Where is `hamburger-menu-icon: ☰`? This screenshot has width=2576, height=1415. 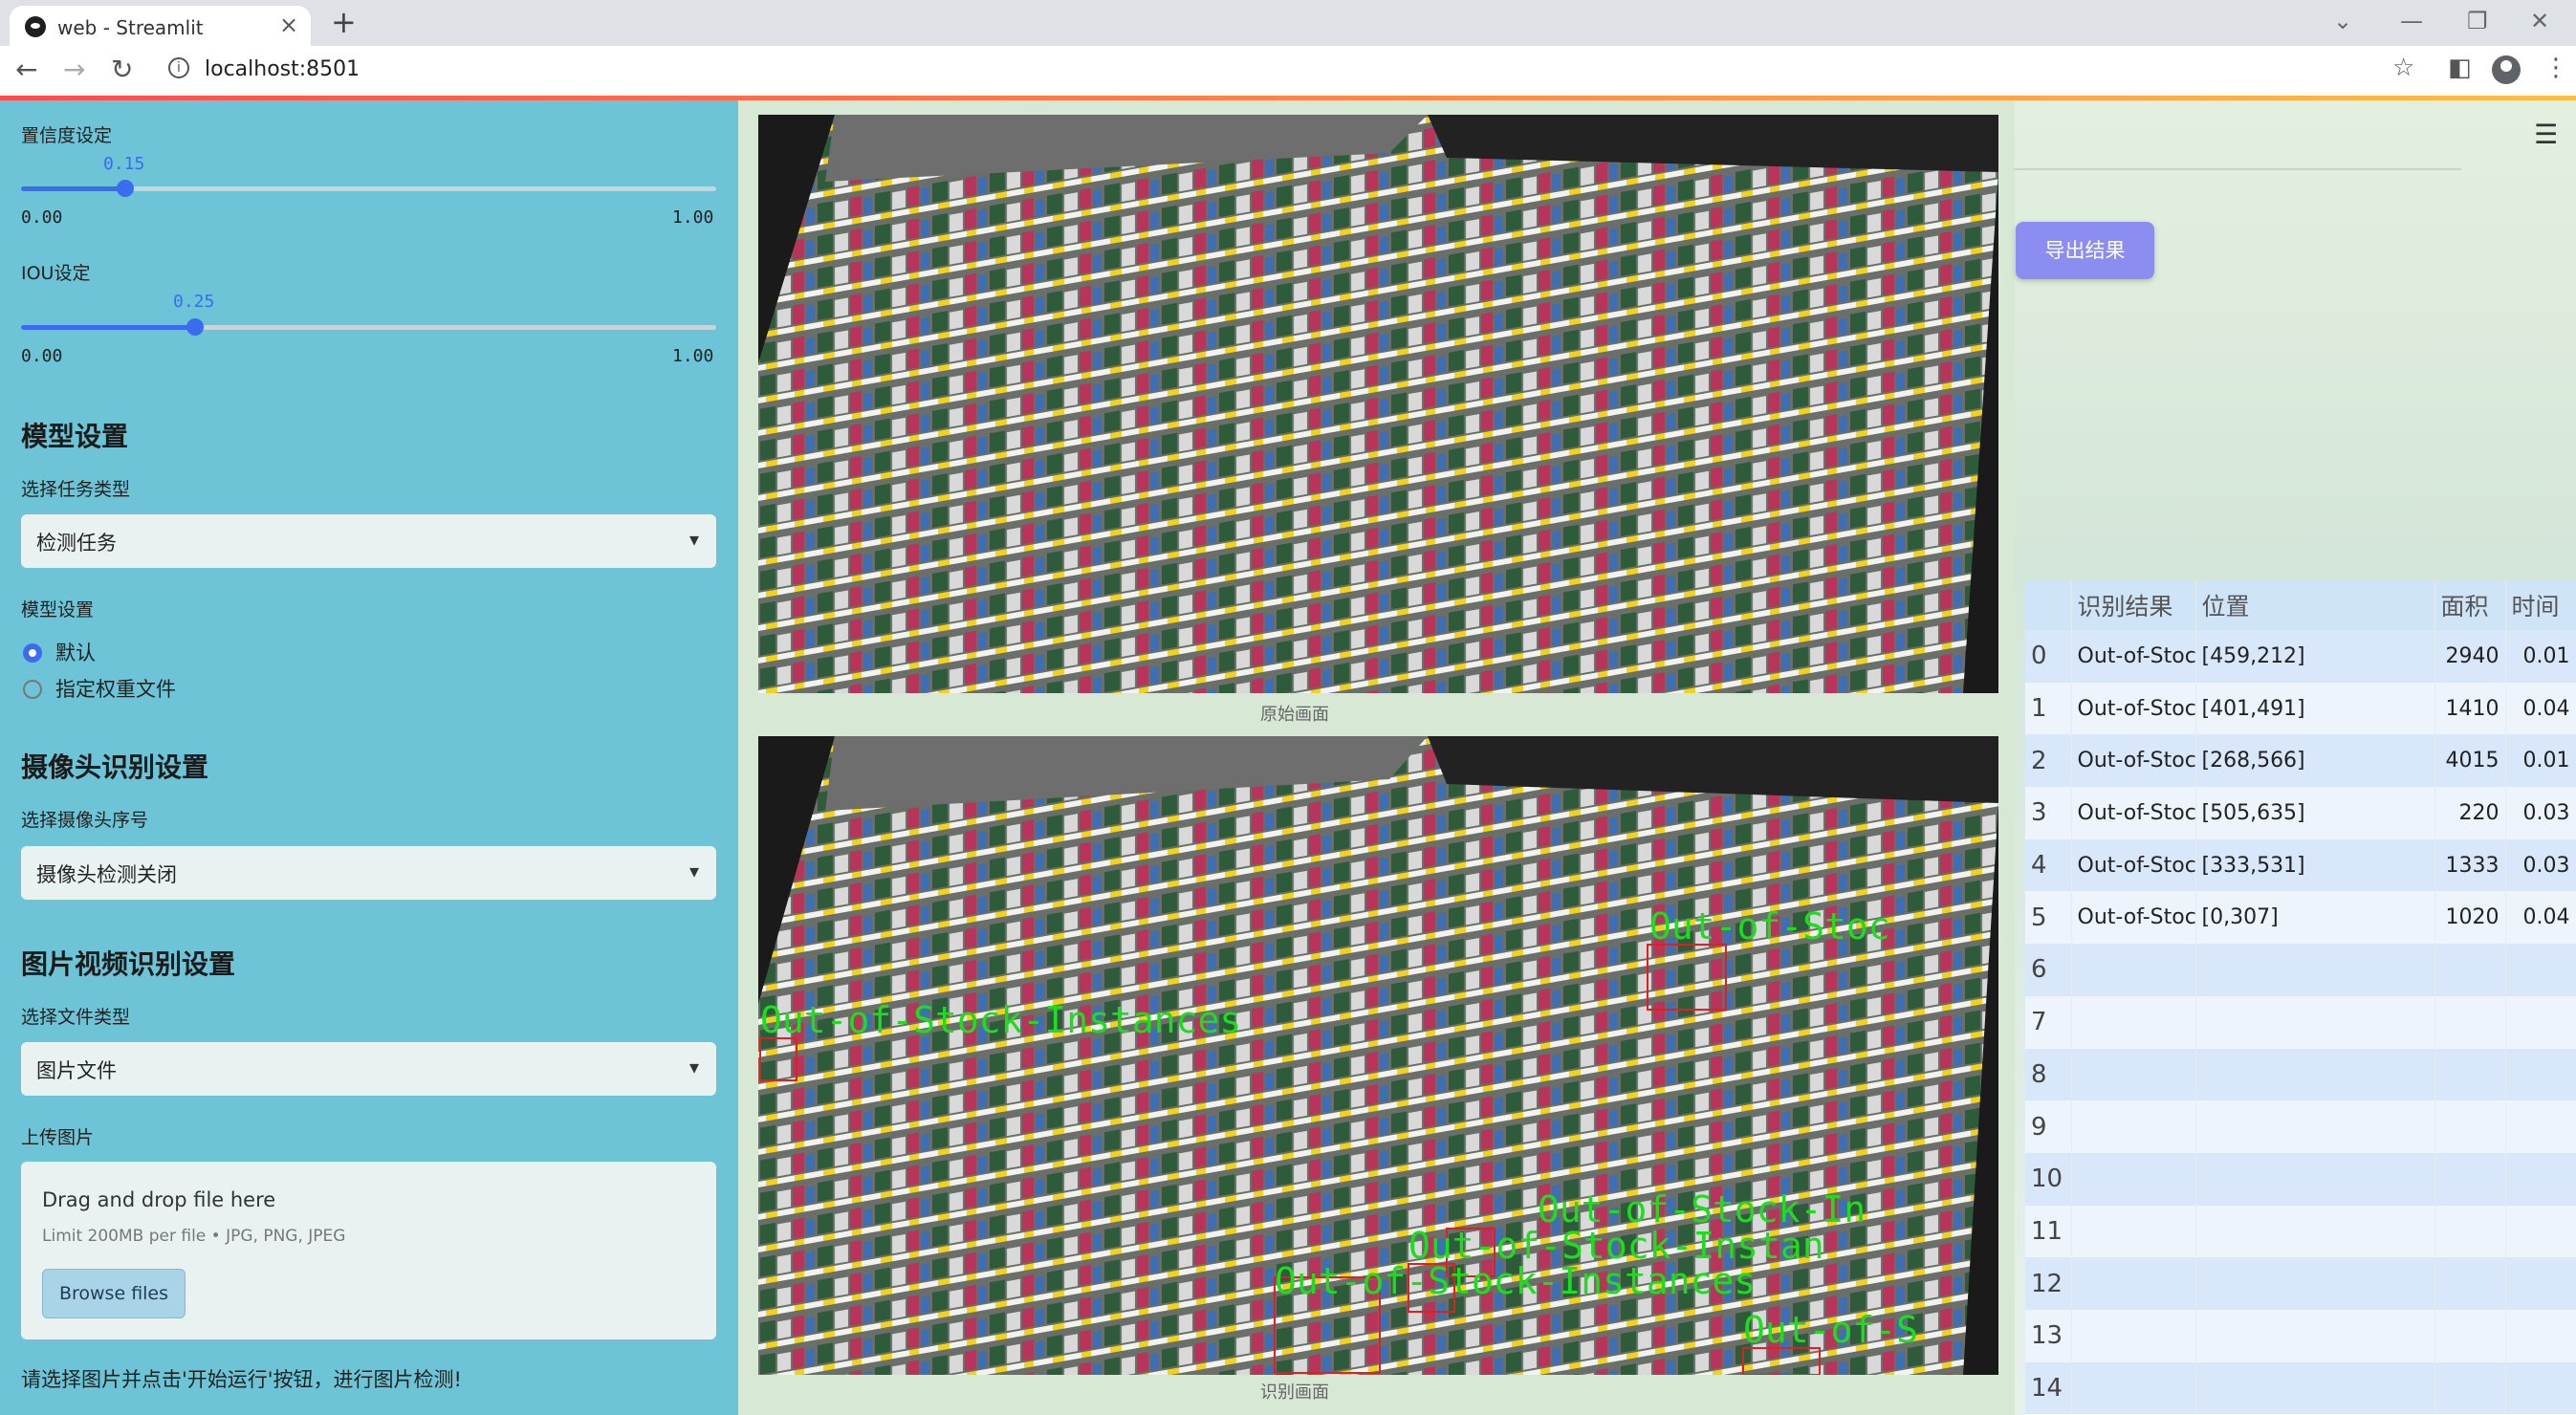
hamburger-menu-icon: ☰ is located at coordinates (2546, 134).